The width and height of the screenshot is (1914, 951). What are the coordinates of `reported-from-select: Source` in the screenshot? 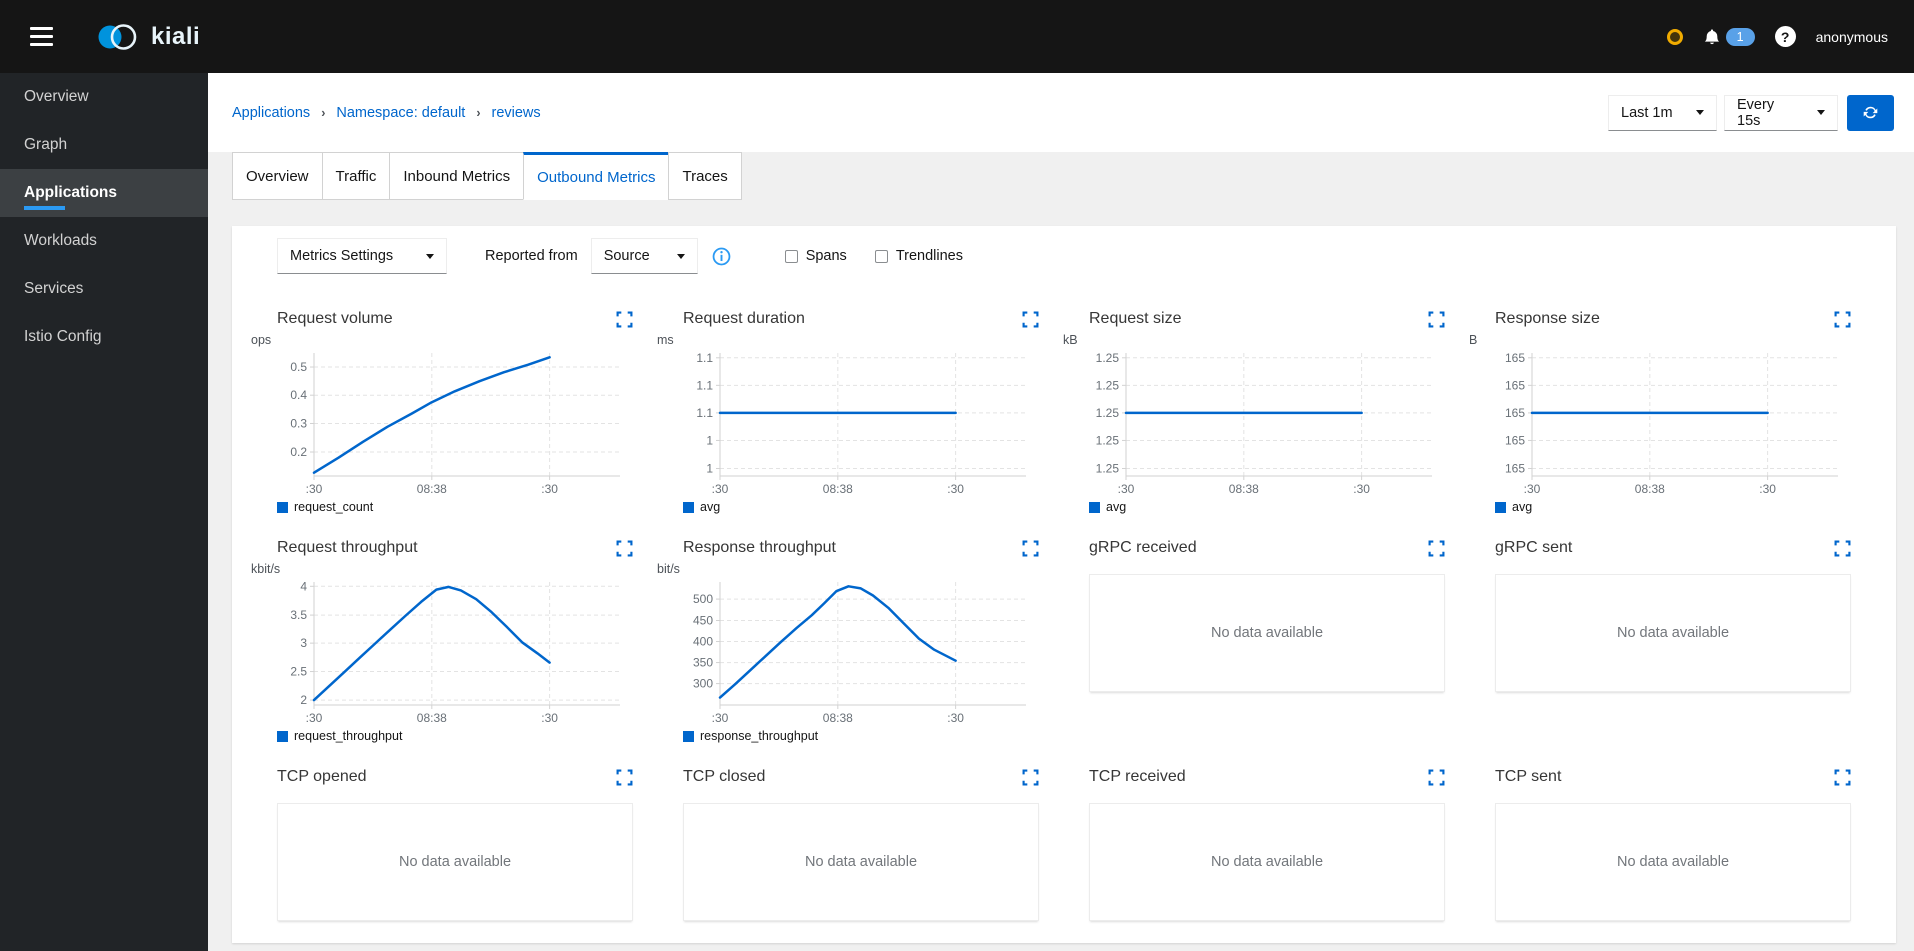 It's located at (644, 256).